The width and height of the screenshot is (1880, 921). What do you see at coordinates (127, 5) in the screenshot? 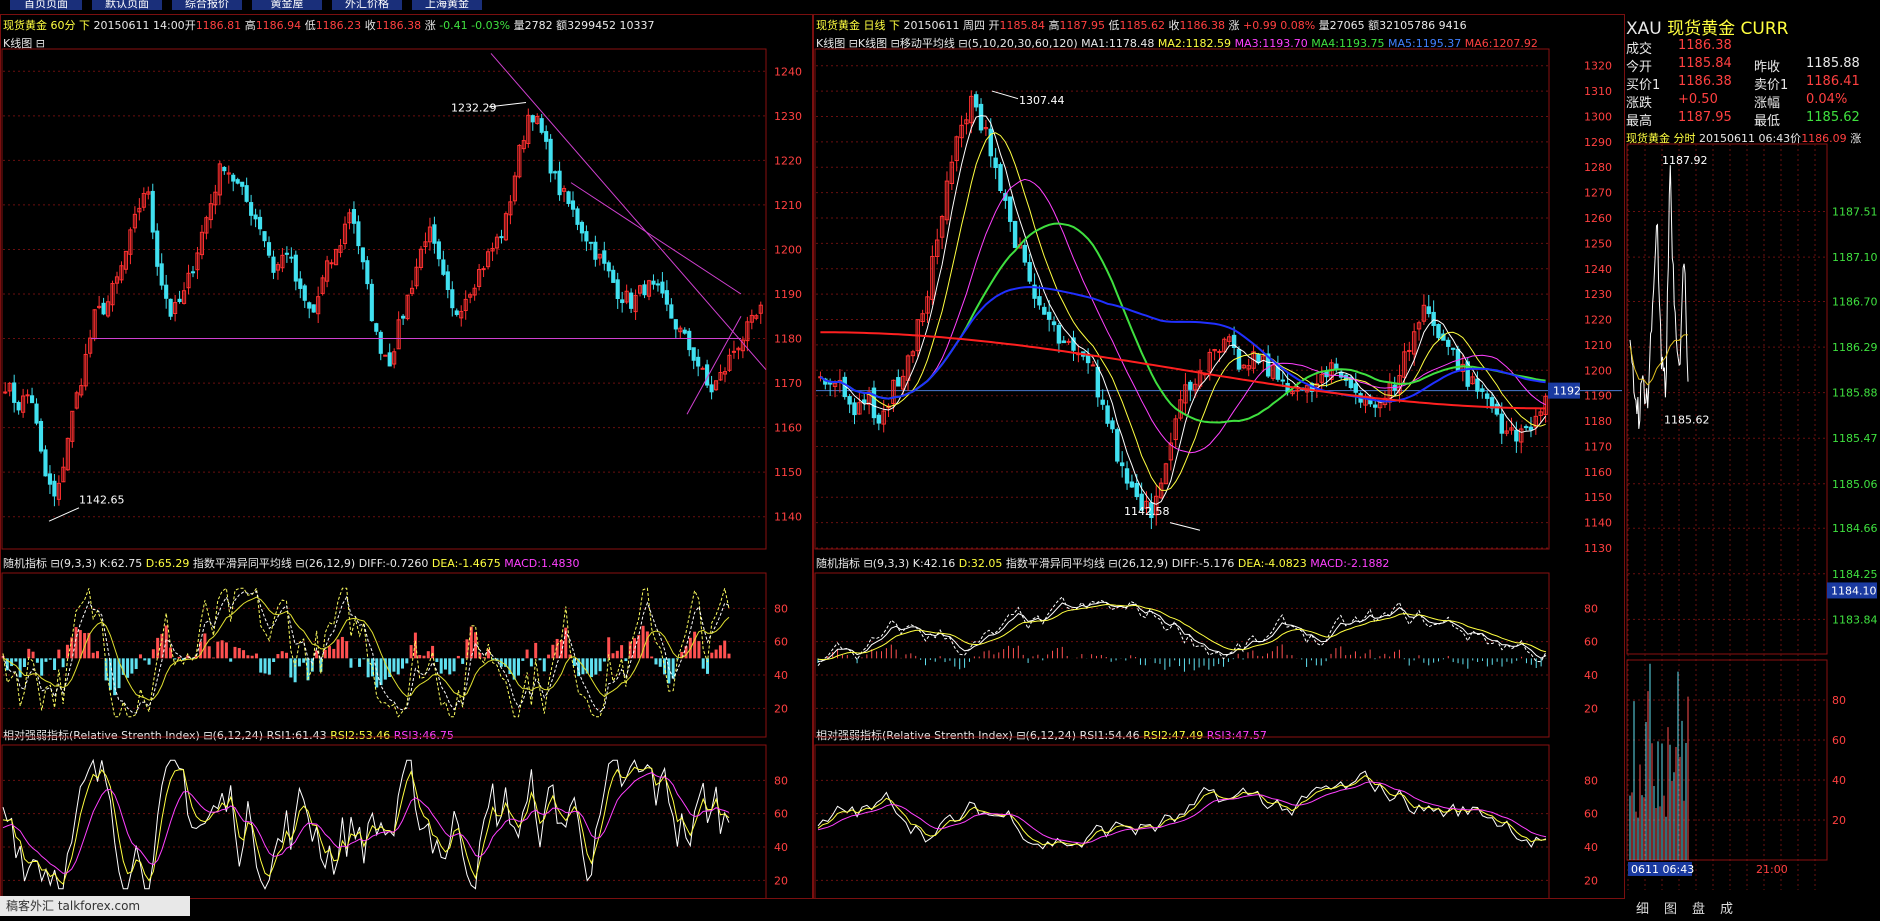
I see `nav-tab-default: 默认页面` at bounding box center [127, 5].